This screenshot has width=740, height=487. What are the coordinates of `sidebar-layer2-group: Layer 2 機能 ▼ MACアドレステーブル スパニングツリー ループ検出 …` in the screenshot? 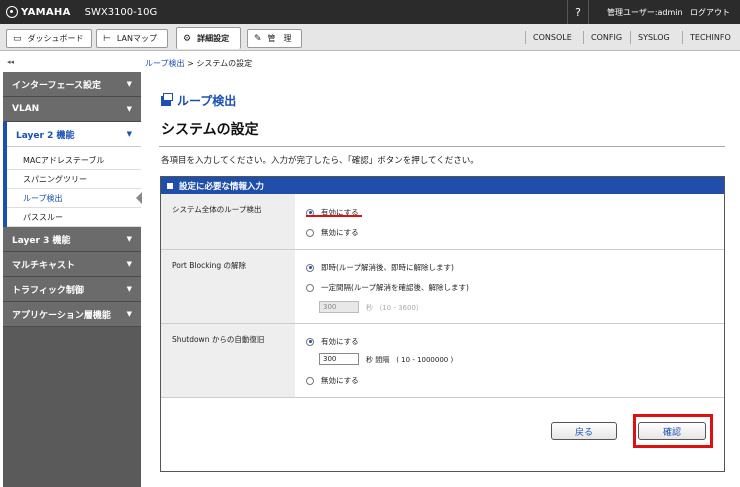 It's located at (72, 174).